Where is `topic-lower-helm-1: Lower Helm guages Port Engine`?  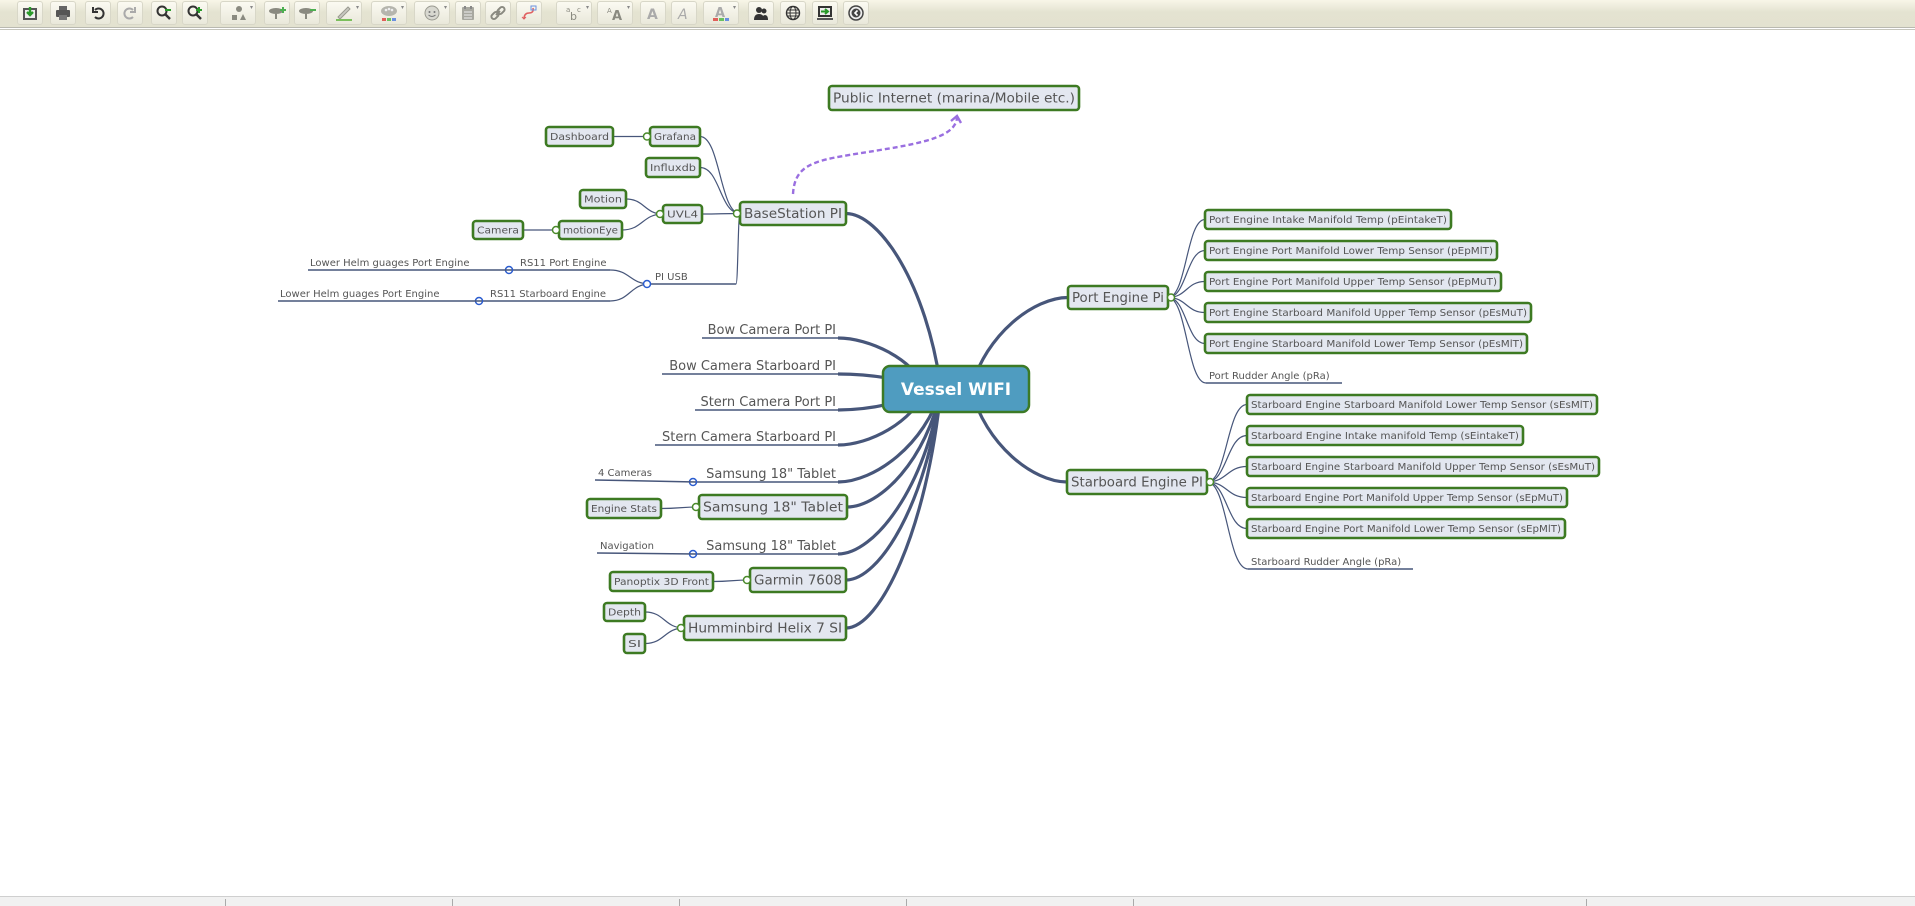
topic-lower-helm-1: Lower Helm guages Port Engine is located at coordinates (410, 264).